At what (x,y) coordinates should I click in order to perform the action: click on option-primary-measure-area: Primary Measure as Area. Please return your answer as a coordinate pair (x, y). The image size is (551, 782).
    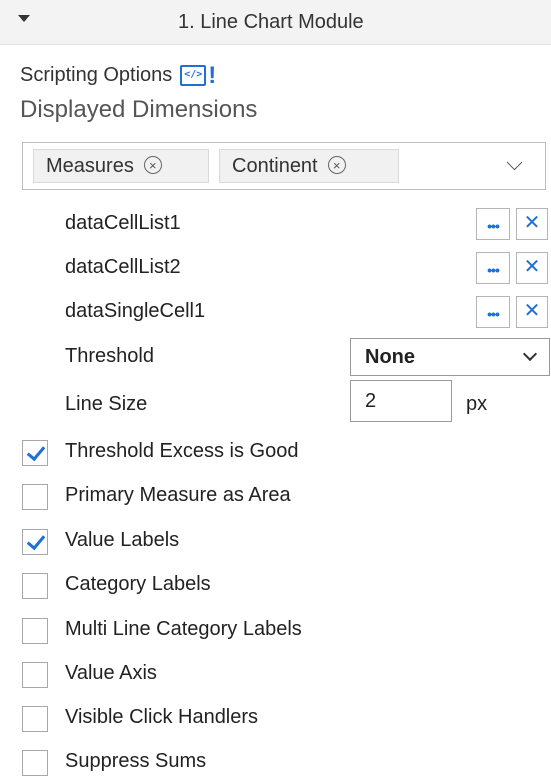
    Looking at the image, I should click on (275, 496).